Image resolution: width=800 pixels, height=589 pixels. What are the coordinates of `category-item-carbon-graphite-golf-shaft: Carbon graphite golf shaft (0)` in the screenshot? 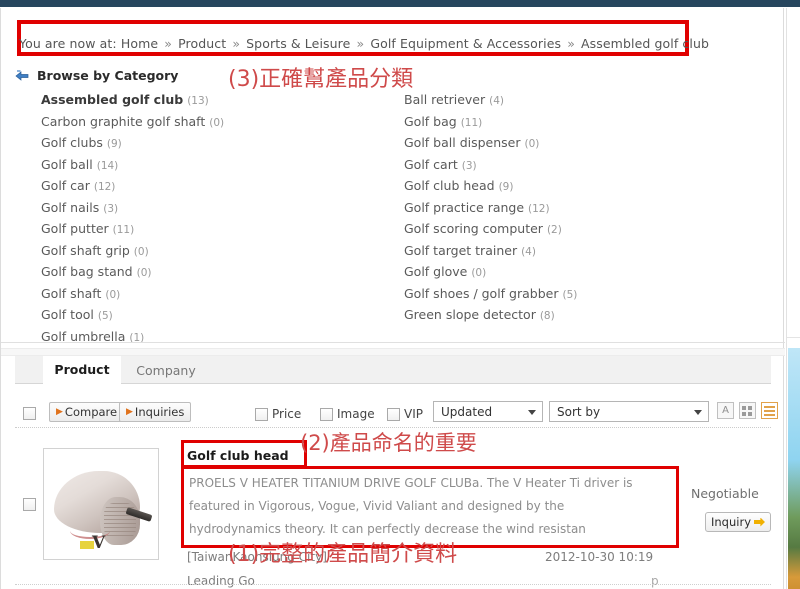 It's located at (206, 123).